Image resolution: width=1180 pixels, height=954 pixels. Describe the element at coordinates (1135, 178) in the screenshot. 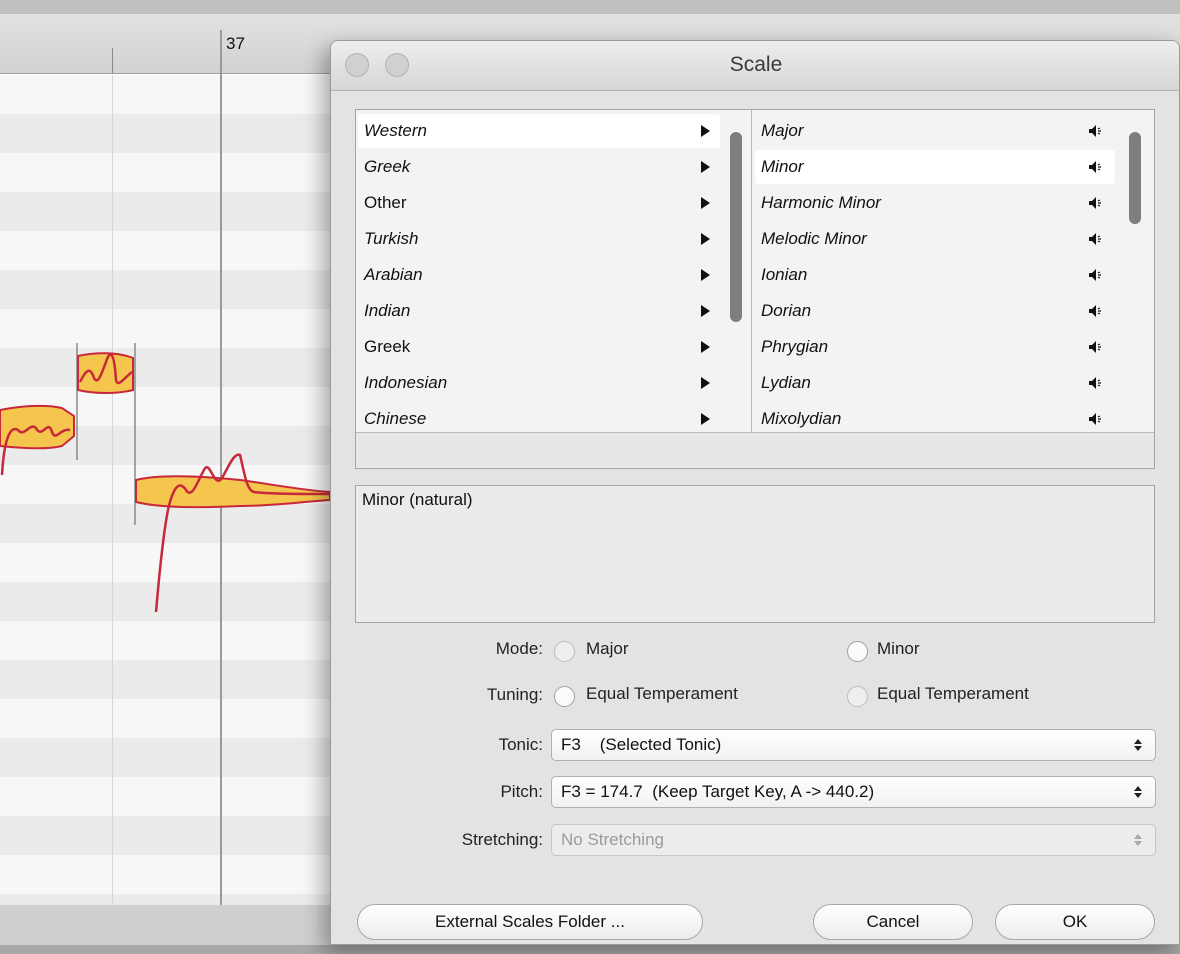

I see `scale-scrollbar` at that location.